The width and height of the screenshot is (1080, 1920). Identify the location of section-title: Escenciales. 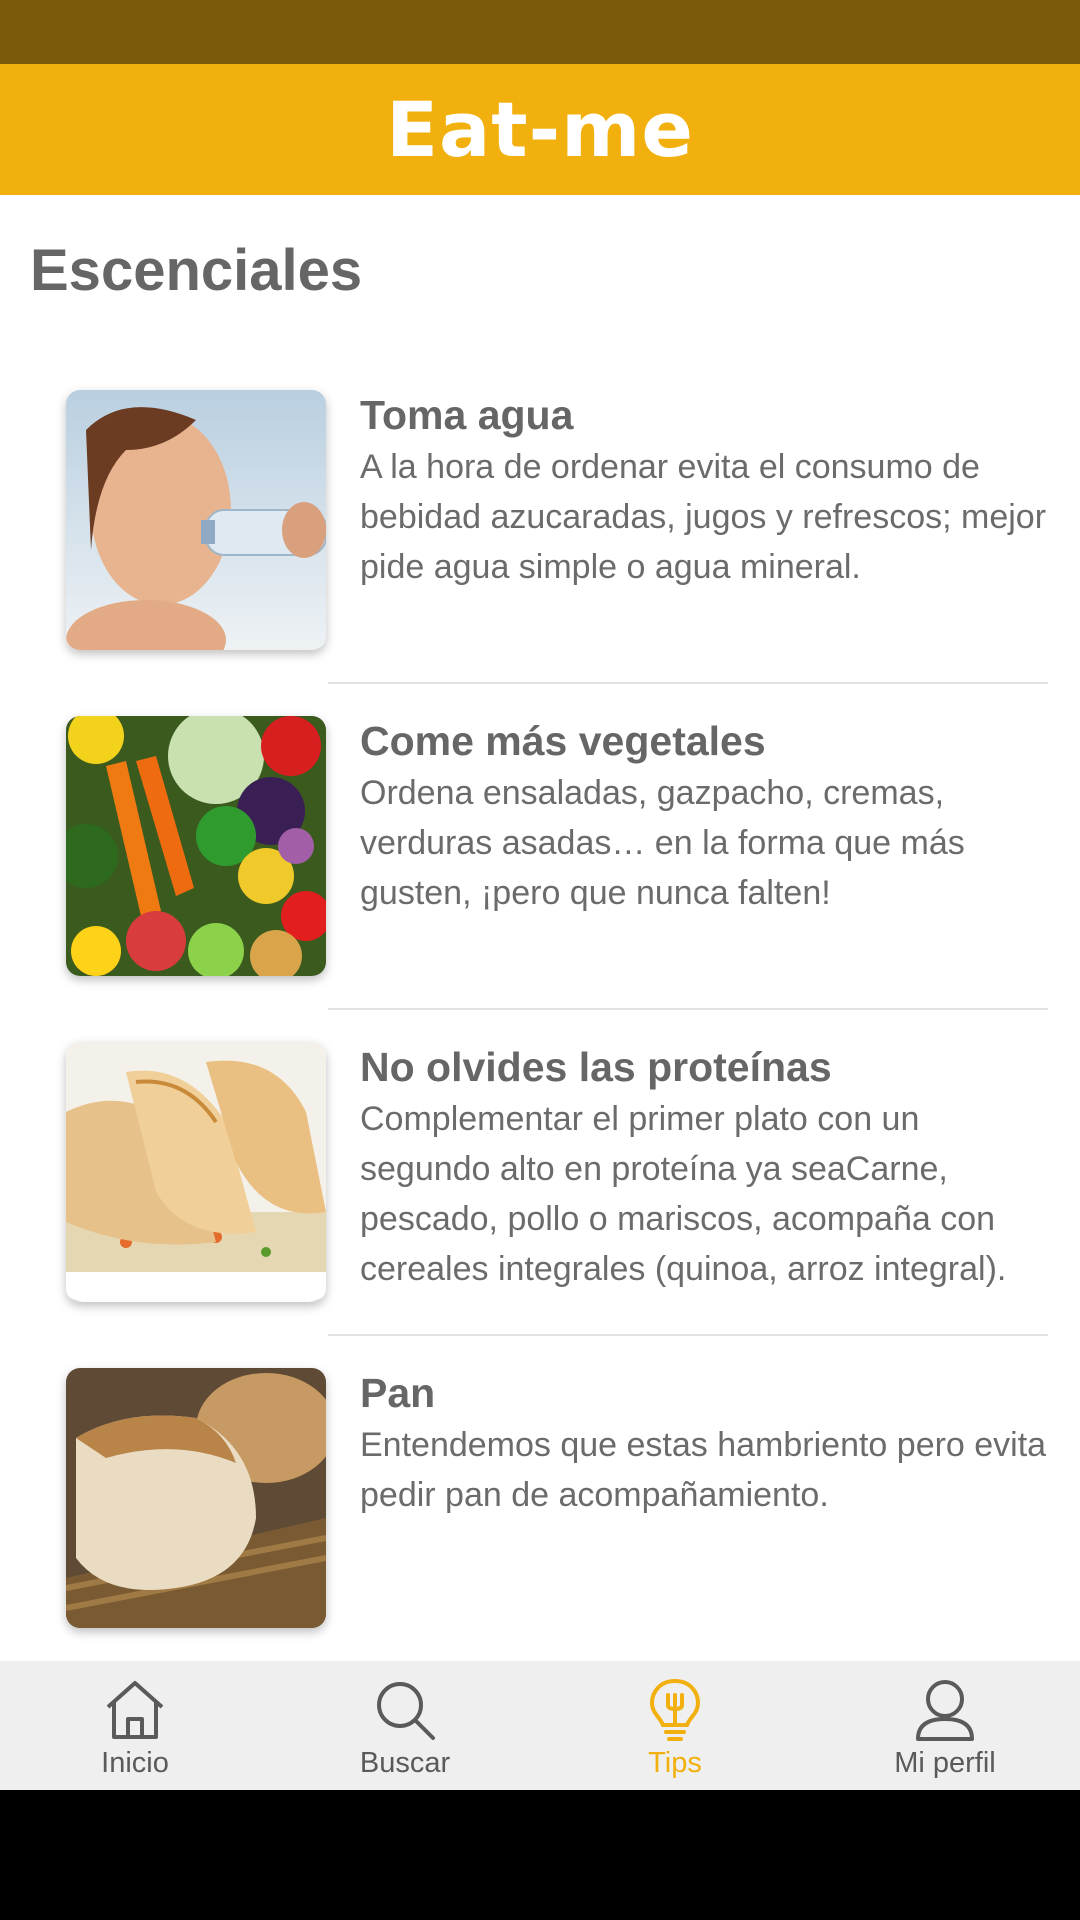
(196, 270).